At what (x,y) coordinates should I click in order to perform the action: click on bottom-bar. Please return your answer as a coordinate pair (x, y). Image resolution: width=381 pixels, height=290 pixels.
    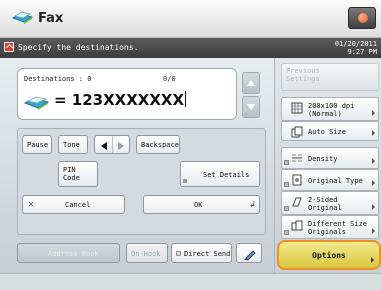
    Looking at the image, I should click on (190, 281).